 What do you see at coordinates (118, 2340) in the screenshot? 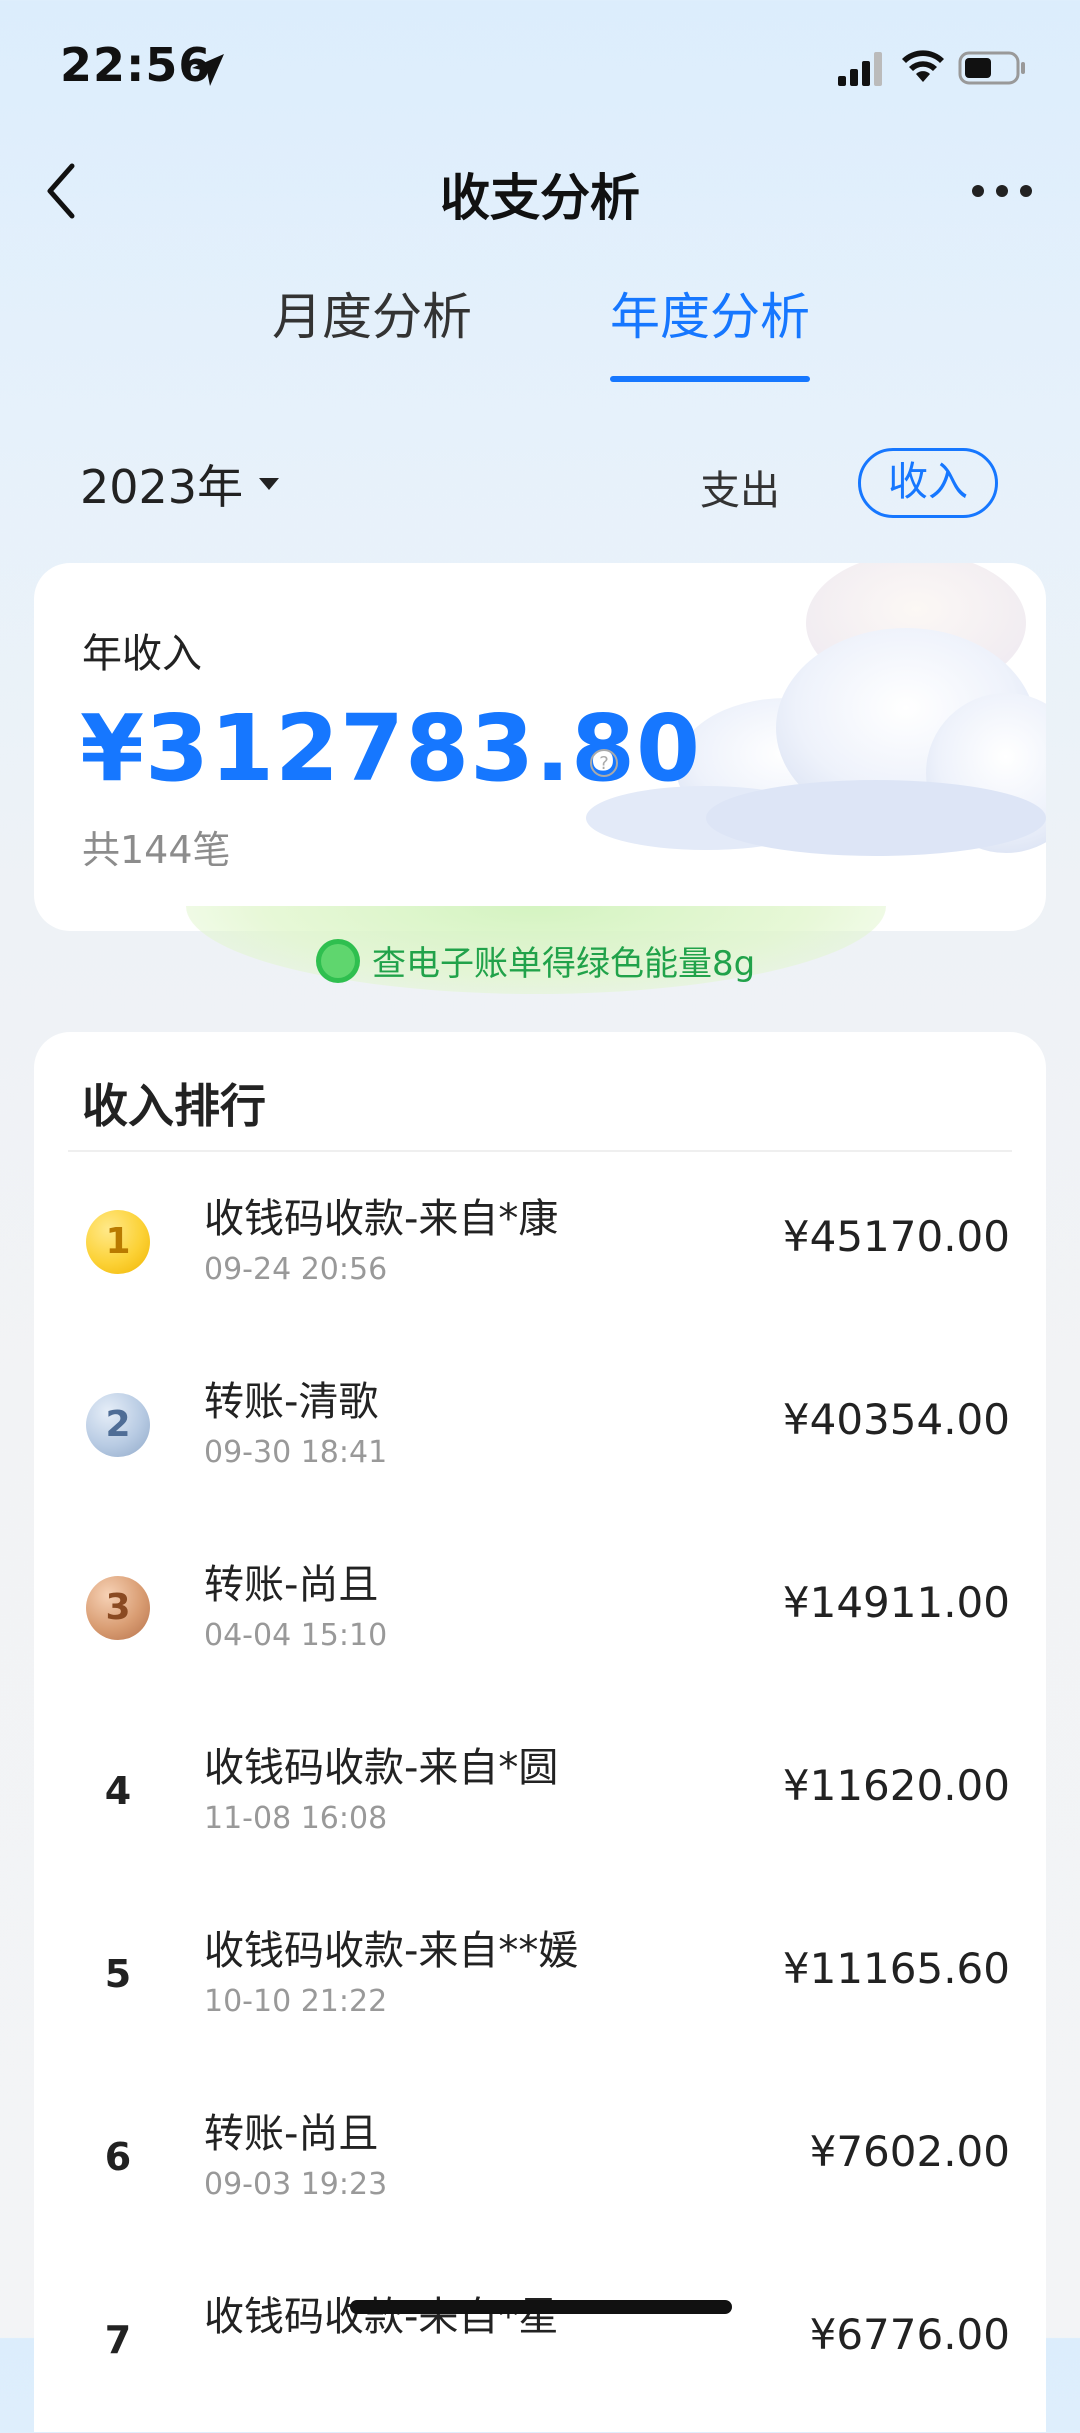
I see `rank-number: 7` at bounding box center [118, 2340].